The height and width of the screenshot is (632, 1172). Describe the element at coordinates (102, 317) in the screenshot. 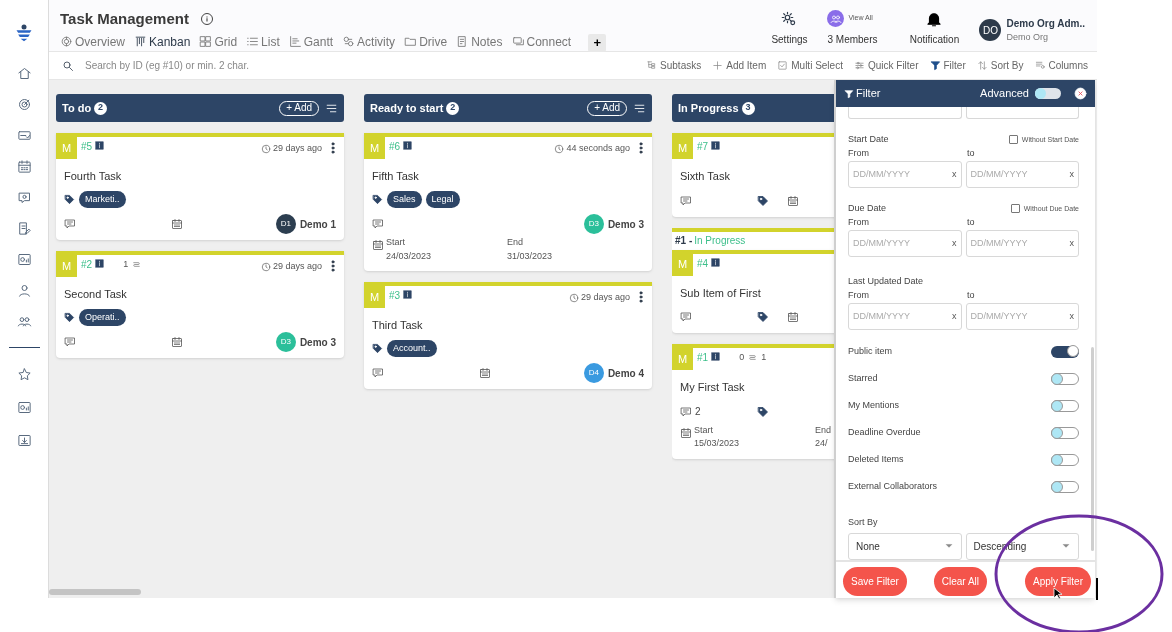

I see `tag-pill: Operati..` at that location.